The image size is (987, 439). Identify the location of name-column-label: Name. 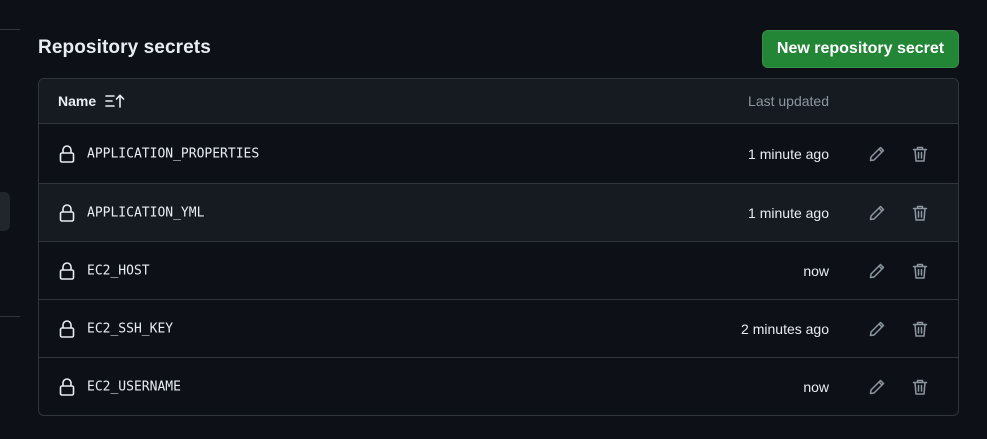
(77, 101).